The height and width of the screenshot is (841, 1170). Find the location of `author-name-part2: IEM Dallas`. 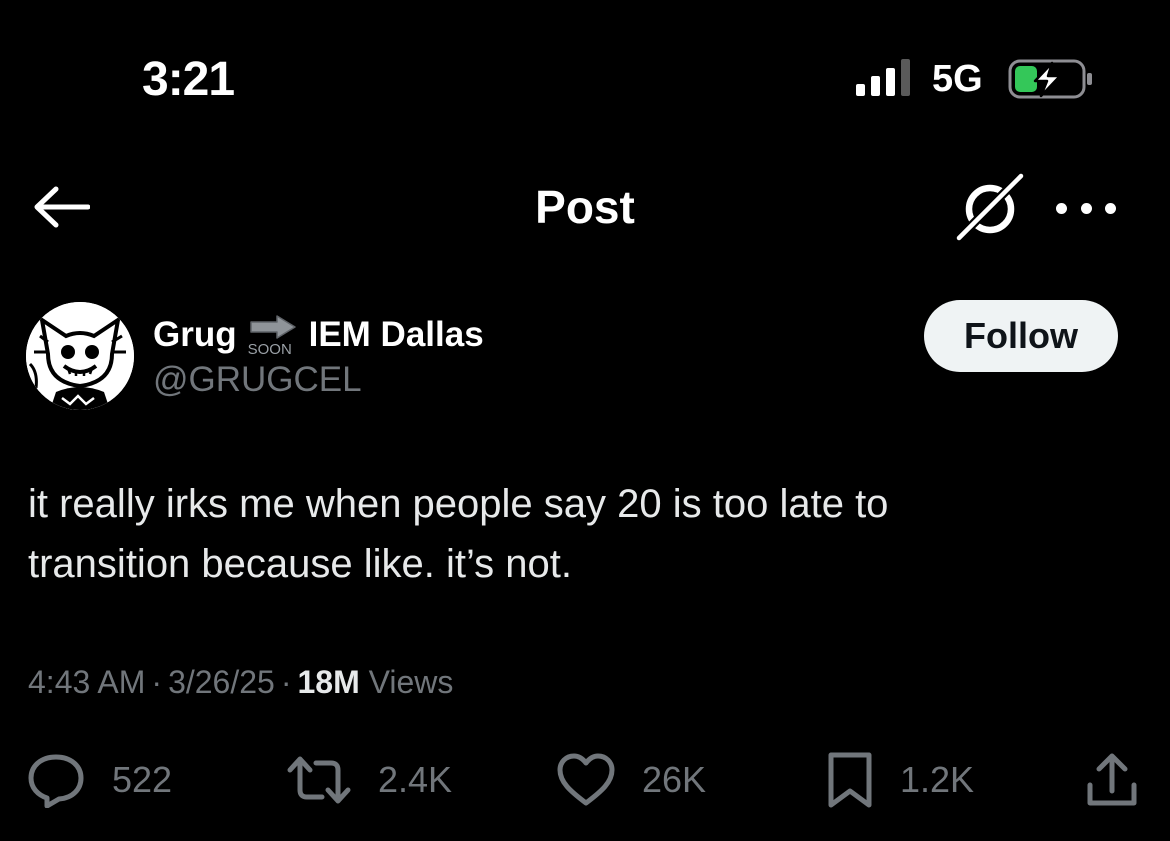

author-name-part2: IEM Dallas is located at coordinates (396, 334).